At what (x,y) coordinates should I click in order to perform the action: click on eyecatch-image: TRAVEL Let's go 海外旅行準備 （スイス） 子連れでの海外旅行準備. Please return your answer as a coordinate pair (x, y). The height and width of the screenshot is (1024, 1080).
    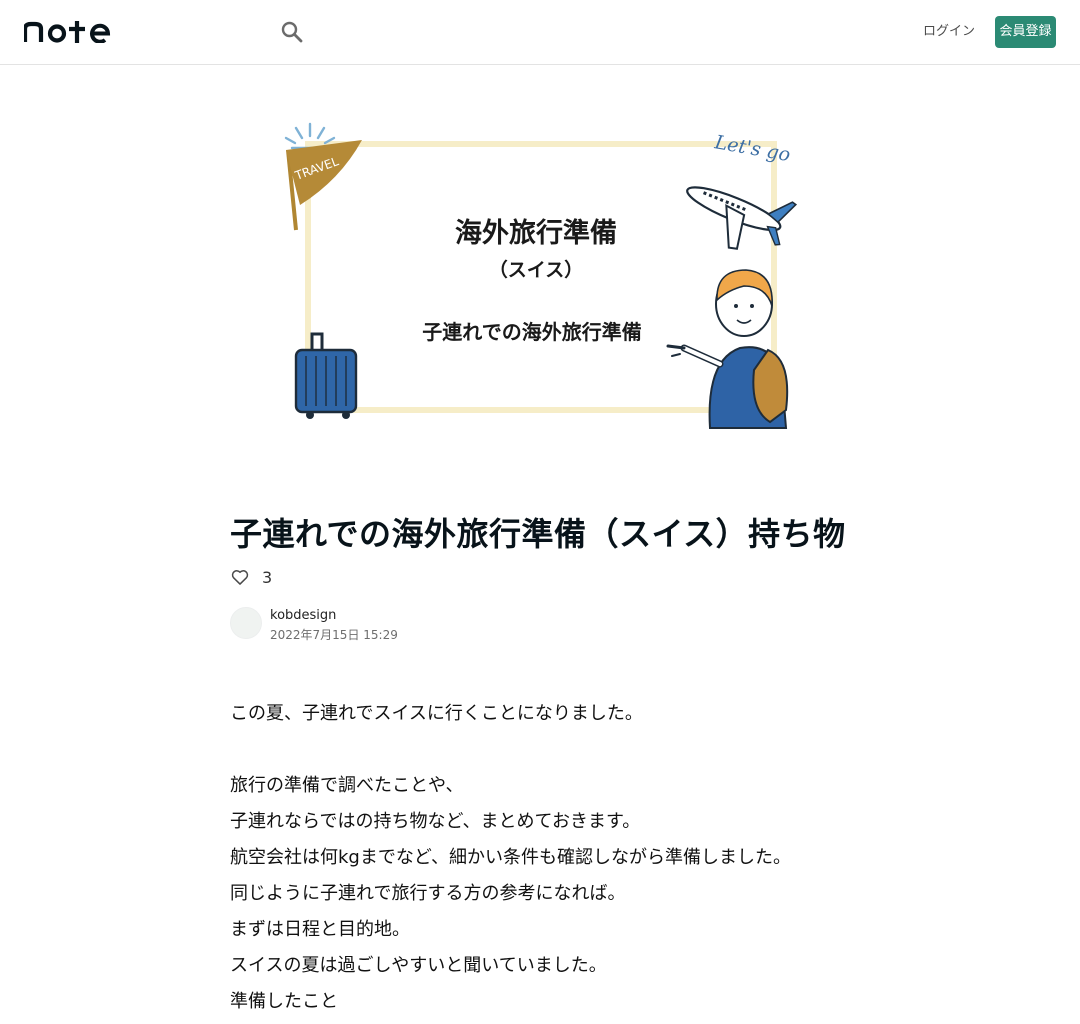
    Looking at the image, I should click on (541, 275).